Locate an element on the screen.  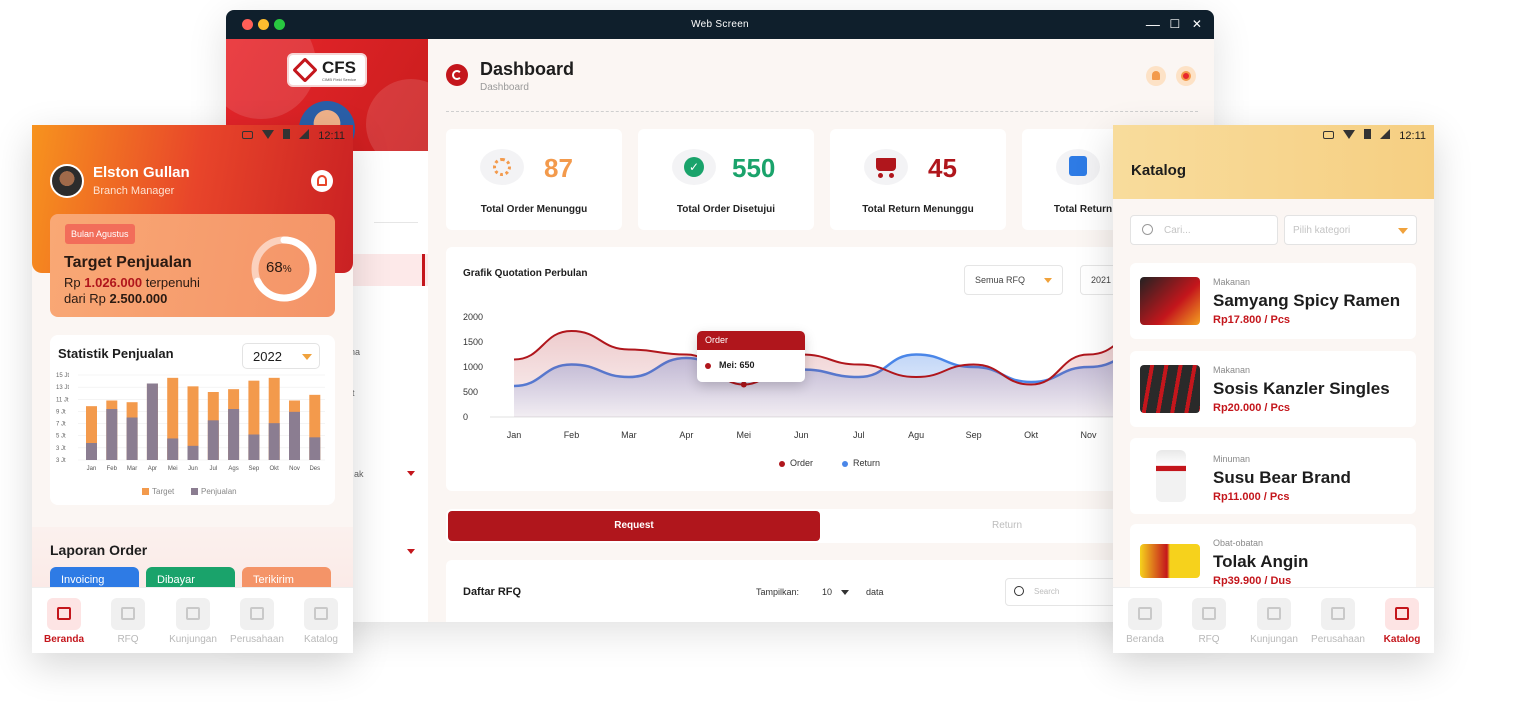
y-tick-label: 1000 is located at coordinates (473, 367).